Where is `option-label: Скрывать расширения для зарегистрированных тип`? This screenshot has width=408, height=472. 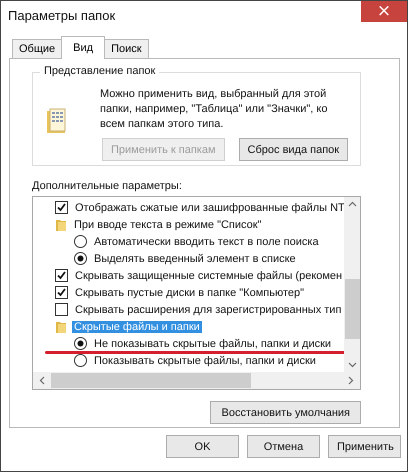 option-label: Скрывать расширения для зарегистрированных тип is located at coordinates (208, 310).